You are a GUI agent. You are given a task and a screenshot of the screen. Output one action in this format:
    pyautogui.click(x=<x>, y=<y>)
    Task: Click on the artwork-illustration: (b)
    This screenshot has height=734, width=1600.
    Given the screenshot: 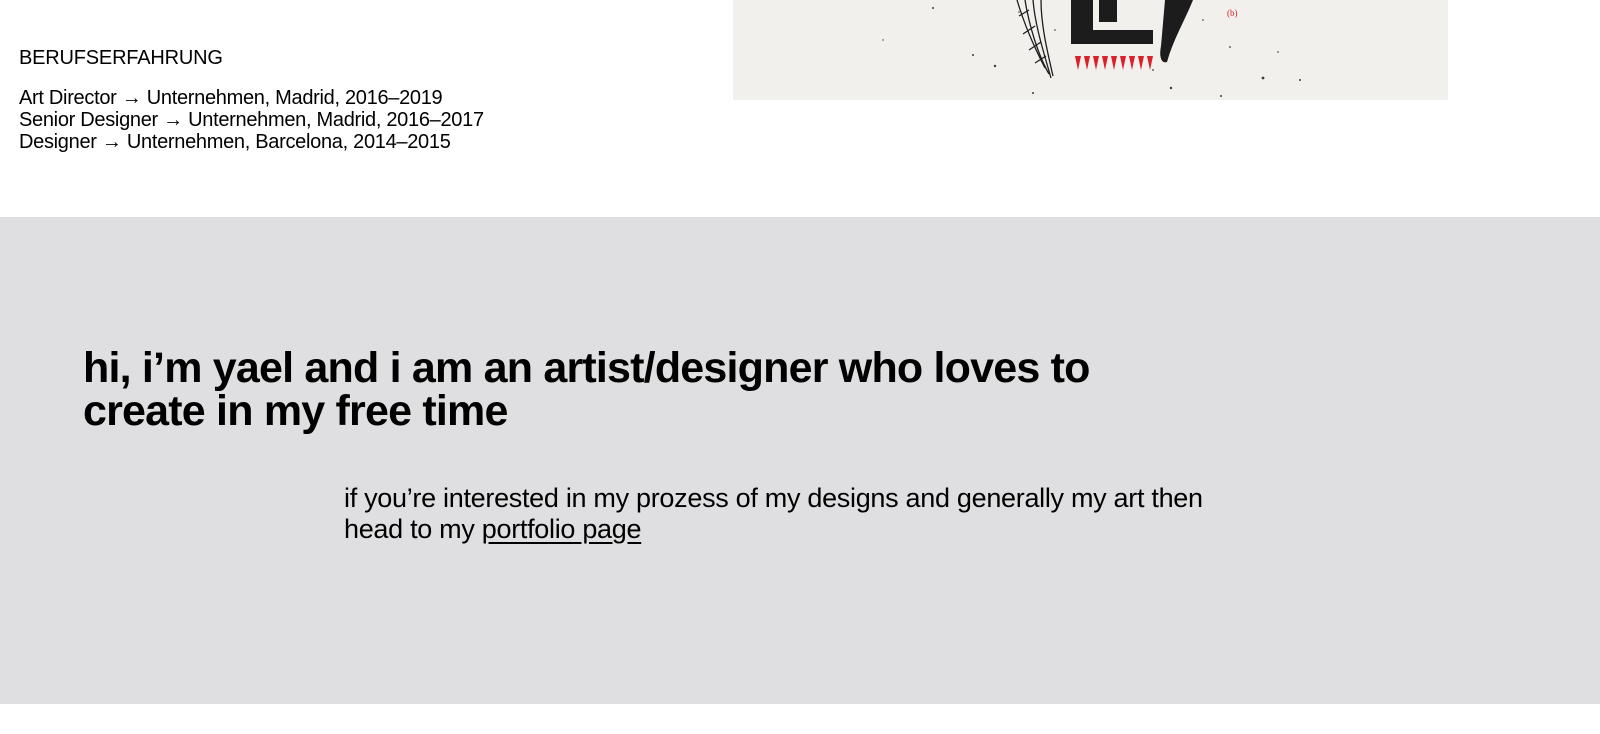 What is the action you would take?
    pyautogui.click(x=1091, y=48)
    